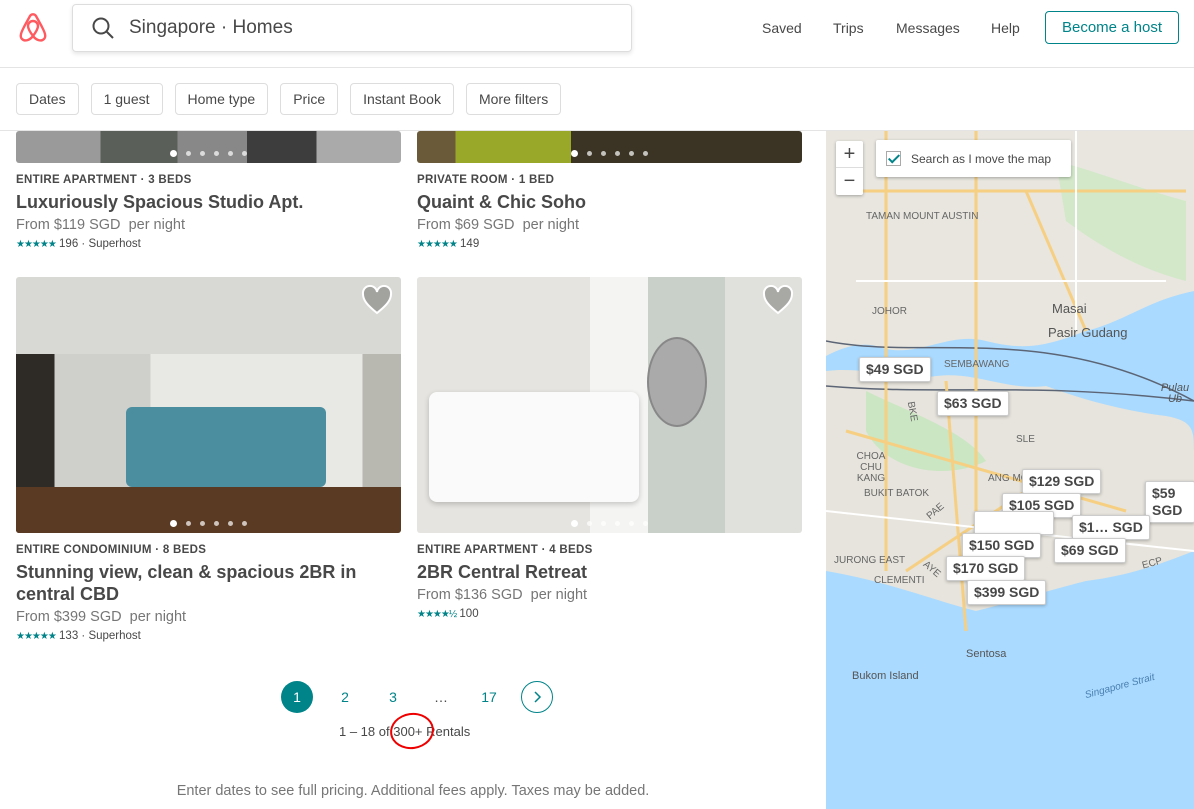 The image size is (1194, 809). What do you see at coordinates (977, 364) in the screenshot?
I see `map-label: SEMBAWANG` at bounding box center [977, 364].